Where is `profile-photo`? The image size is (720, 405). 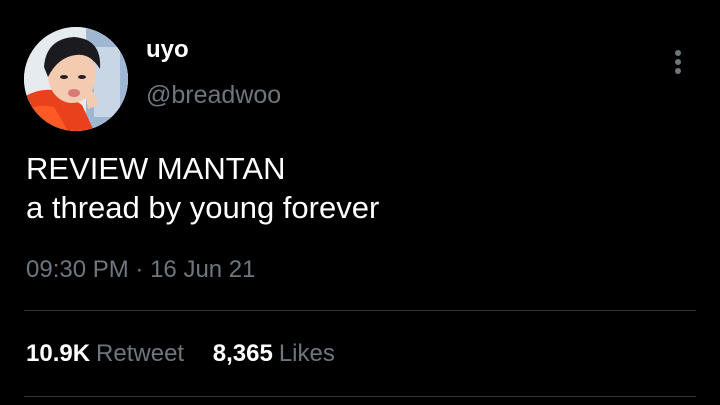 profile-photo is located at coordinates (76, 79).